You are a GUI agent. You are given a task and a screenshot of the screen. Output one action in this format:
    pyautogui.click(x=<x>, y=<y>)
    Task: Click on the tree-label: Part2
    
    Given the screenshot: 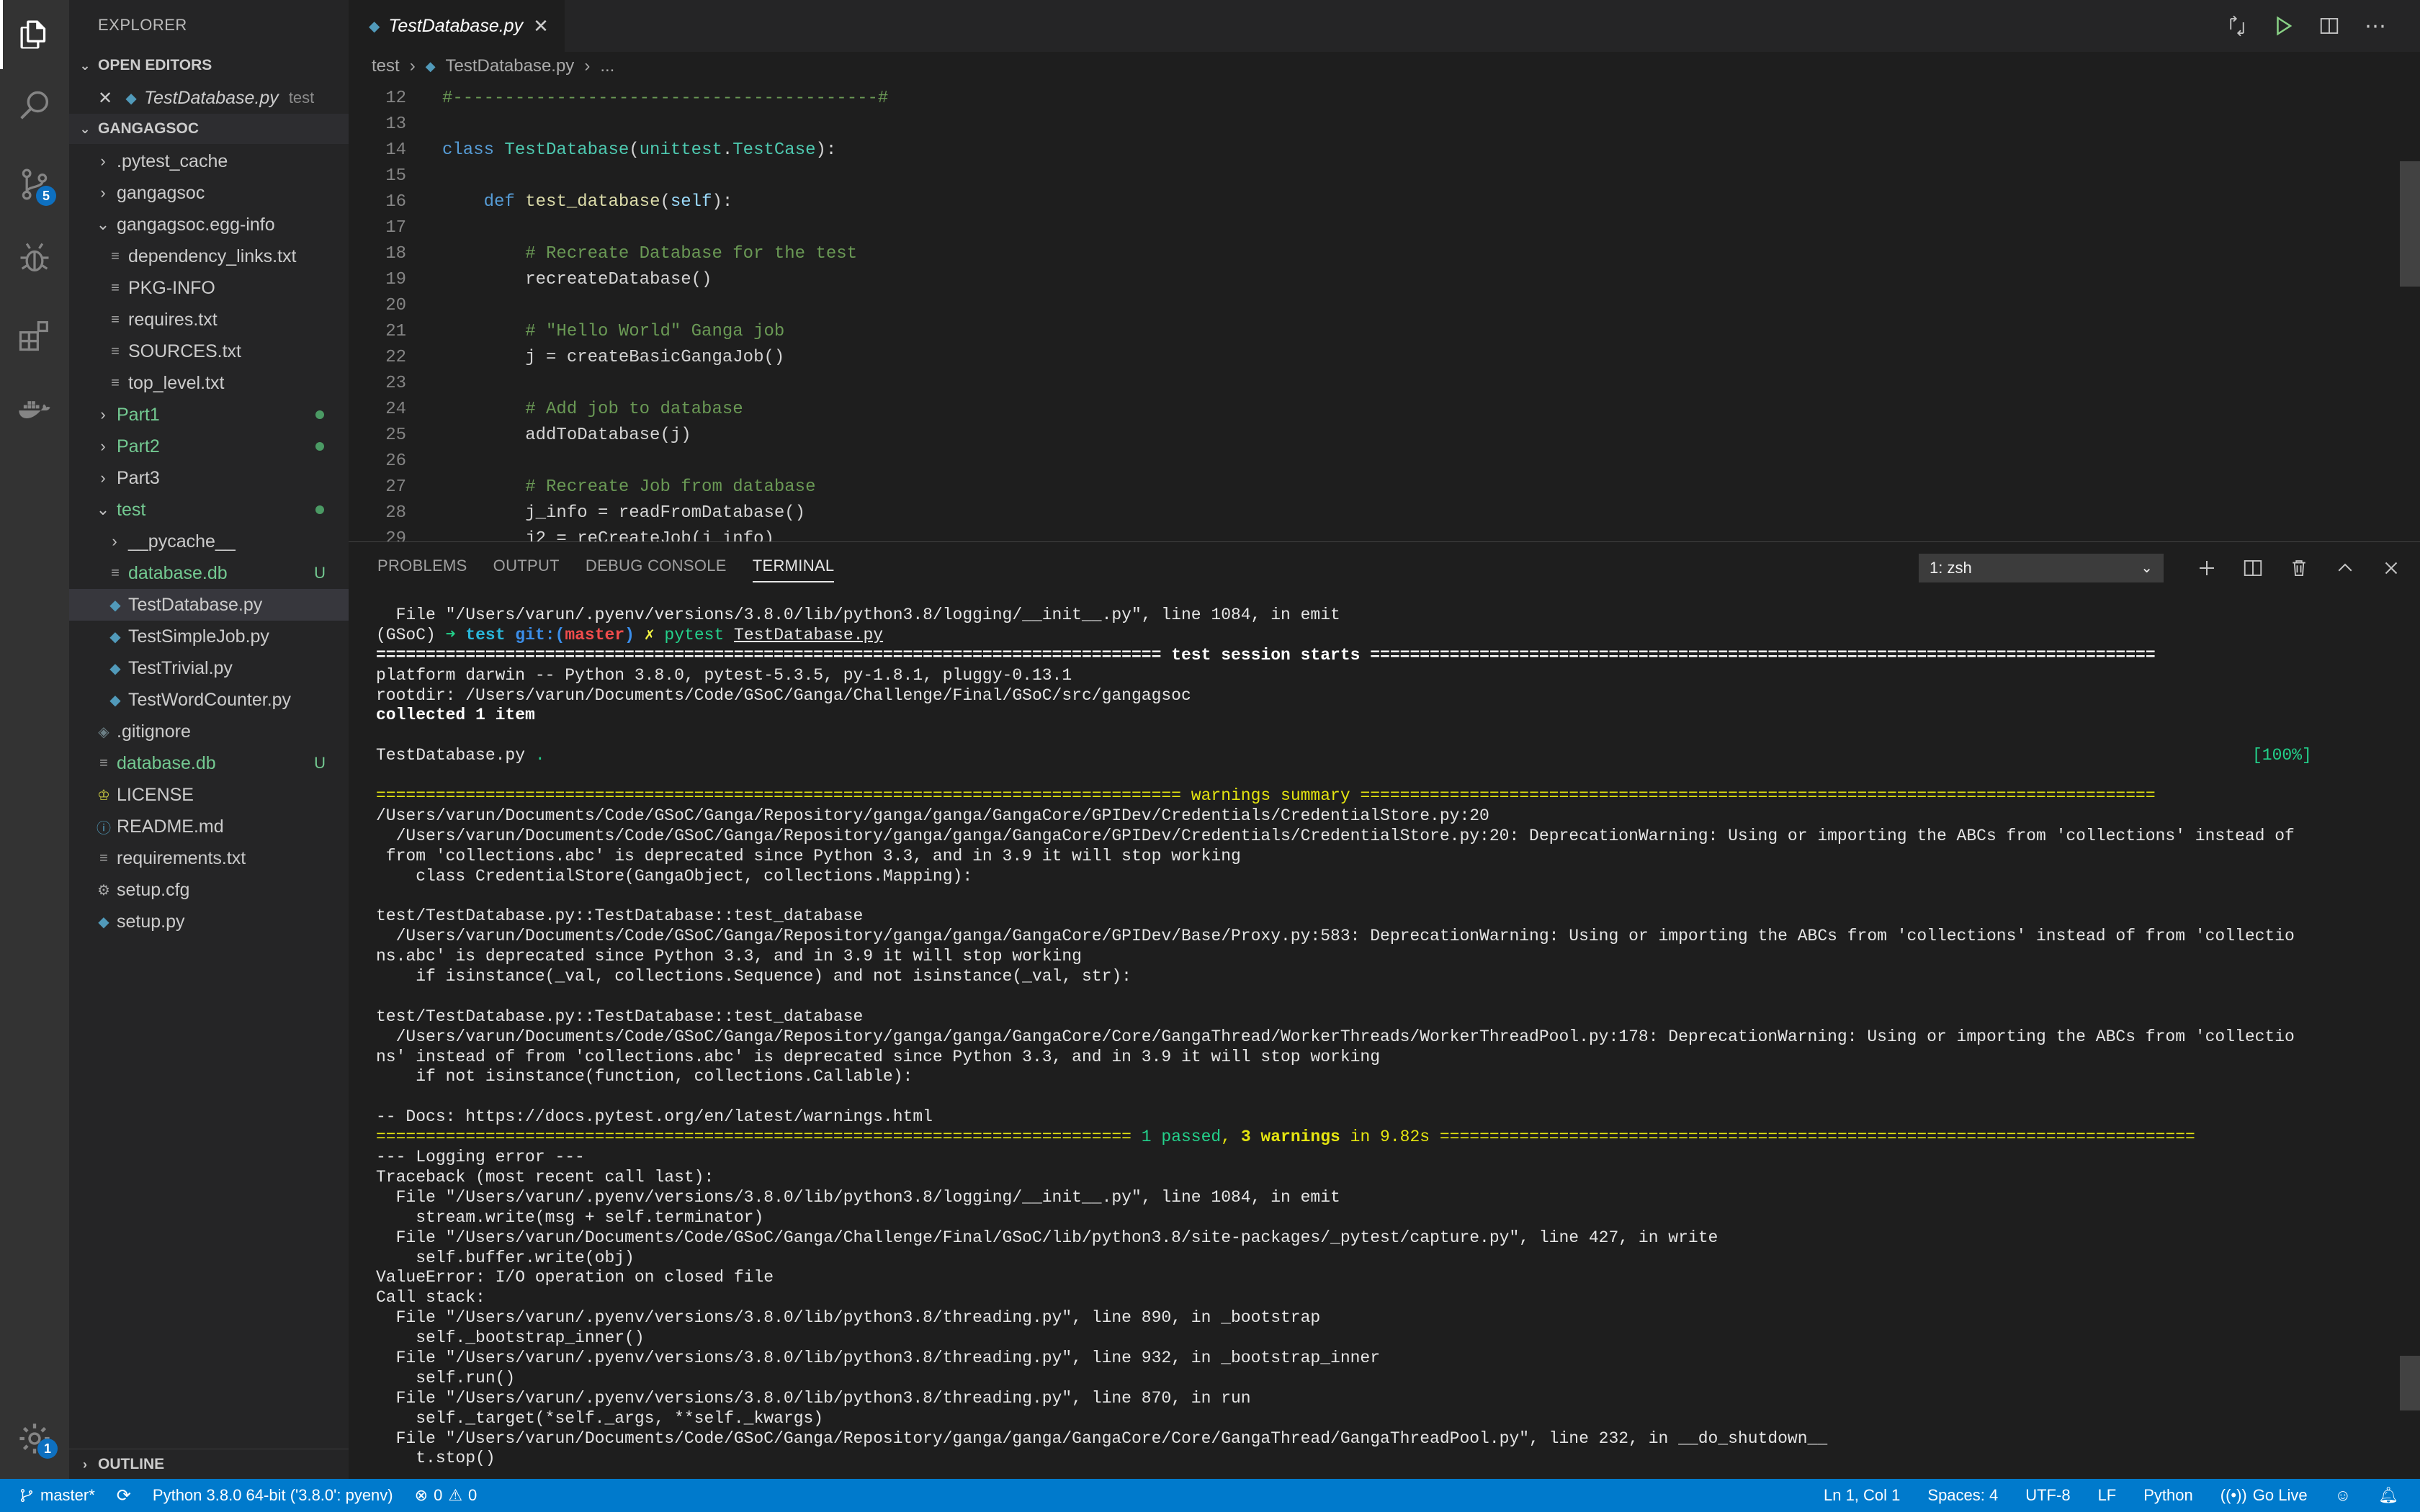 What is the action you would take?
    pyautogui.click(x=138, y=446)
    